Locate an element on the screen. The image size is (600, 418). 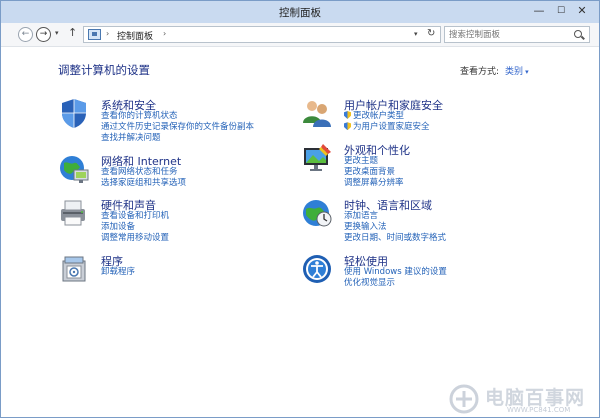
minimize-button: — is located at coordinates (539, 11).